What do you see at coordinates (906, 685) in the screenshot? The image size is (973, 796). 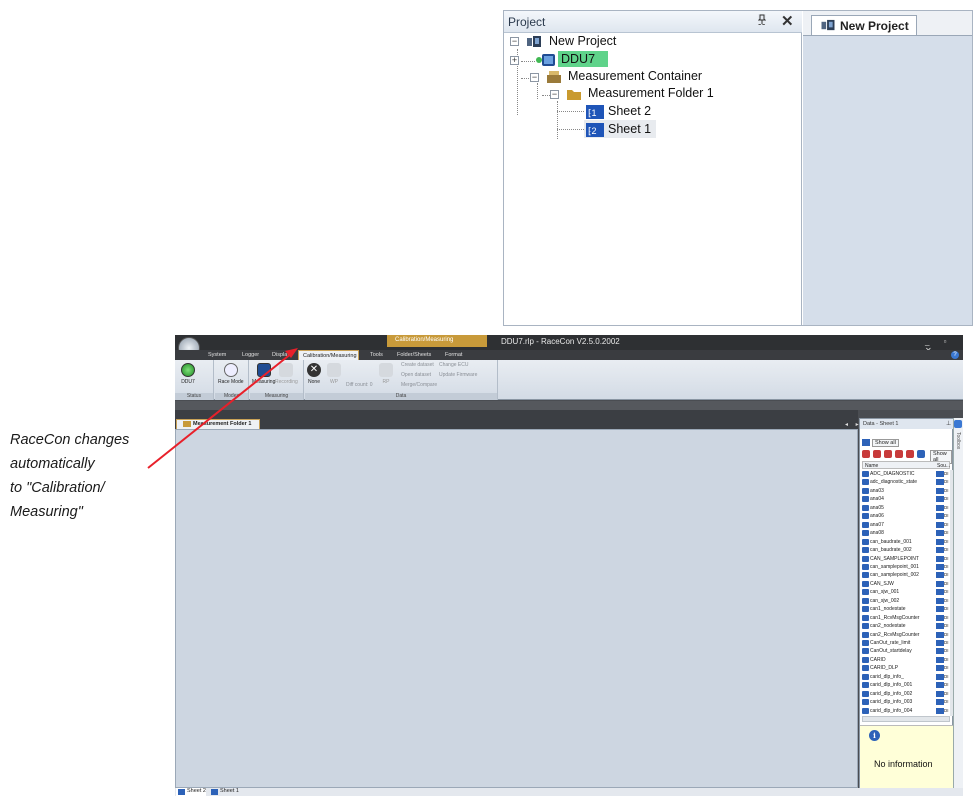 I see `signal-row: carid_dlp_info_001 DI` at bounding box center [906, 685].